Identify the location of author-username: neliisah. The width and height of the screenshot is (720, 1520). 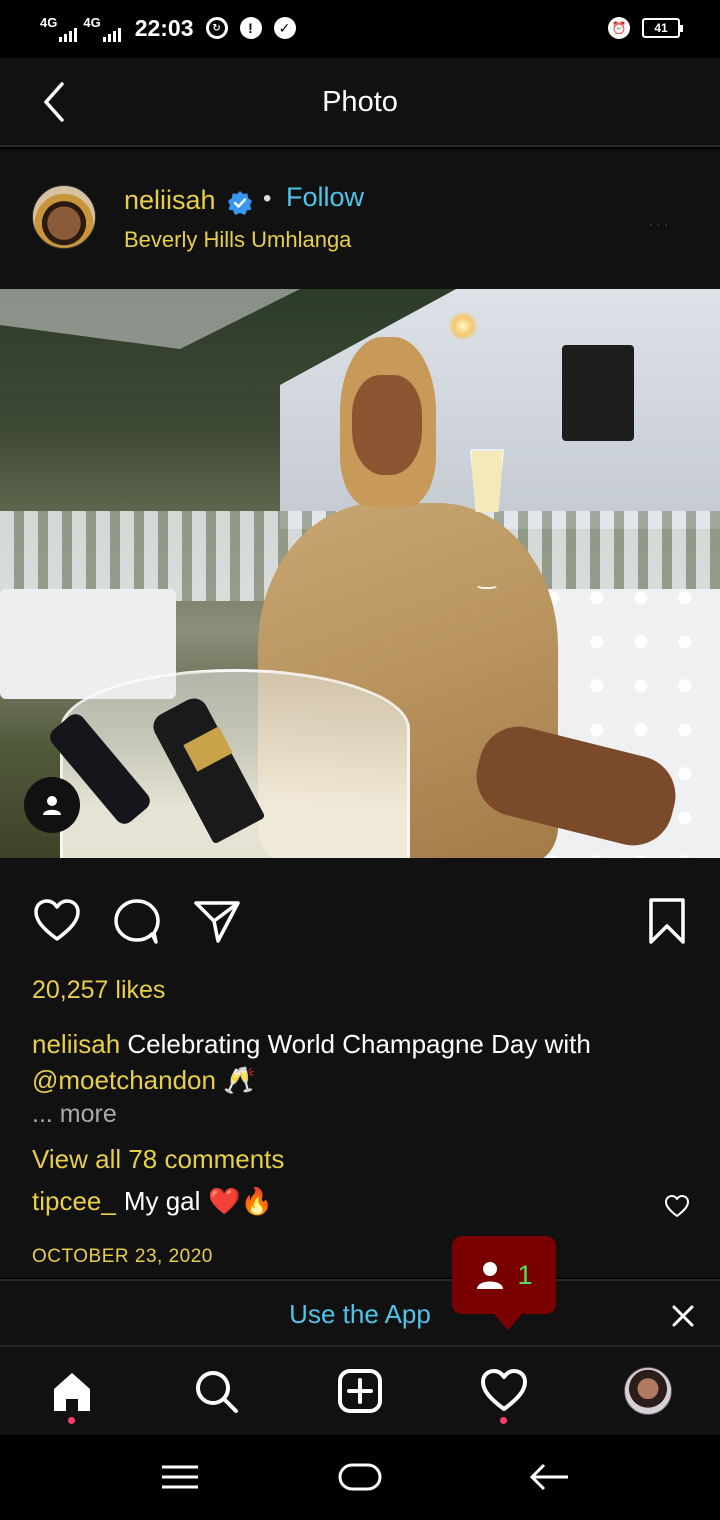
(170, 200).